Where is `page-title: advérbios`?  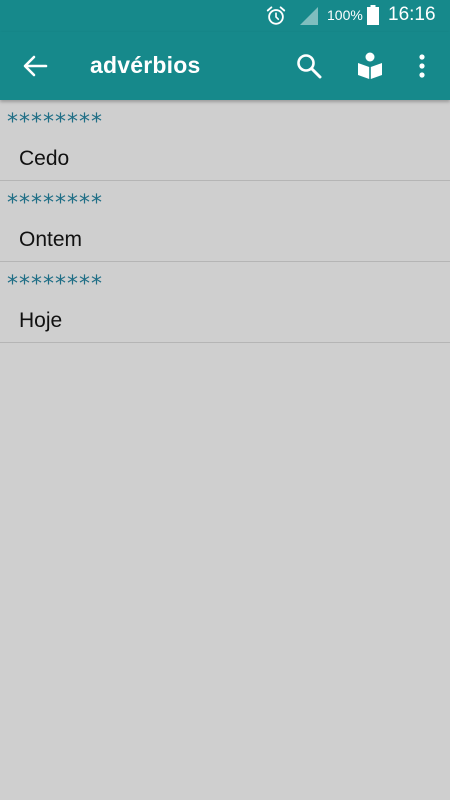
page-title: advérbios is located at coordinates (145, 65).